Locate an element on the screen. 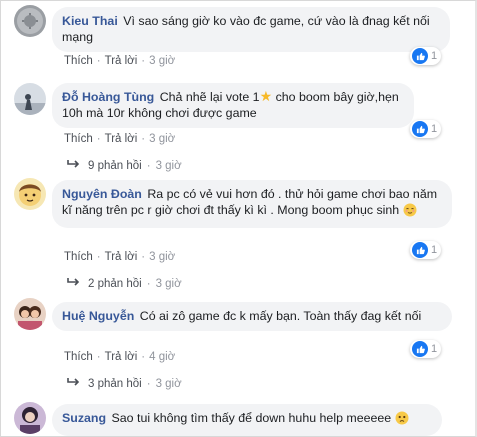 The image size is (477, 437). commenter-name: Đỗ Hoàng Tùng is located at coordinates (108, 97).